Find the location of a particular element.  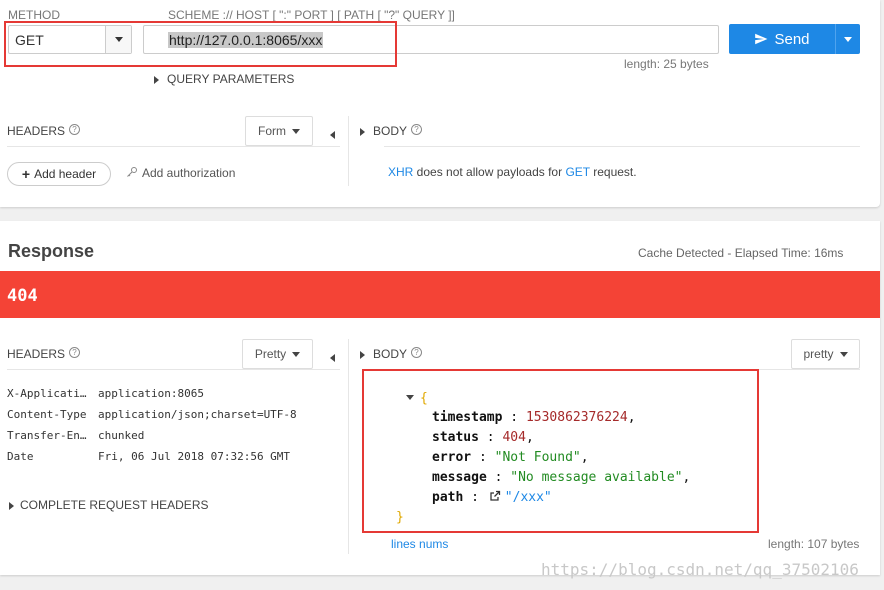

table-row: Transfer-Encodingchunked is located at coordinates (76, 435).